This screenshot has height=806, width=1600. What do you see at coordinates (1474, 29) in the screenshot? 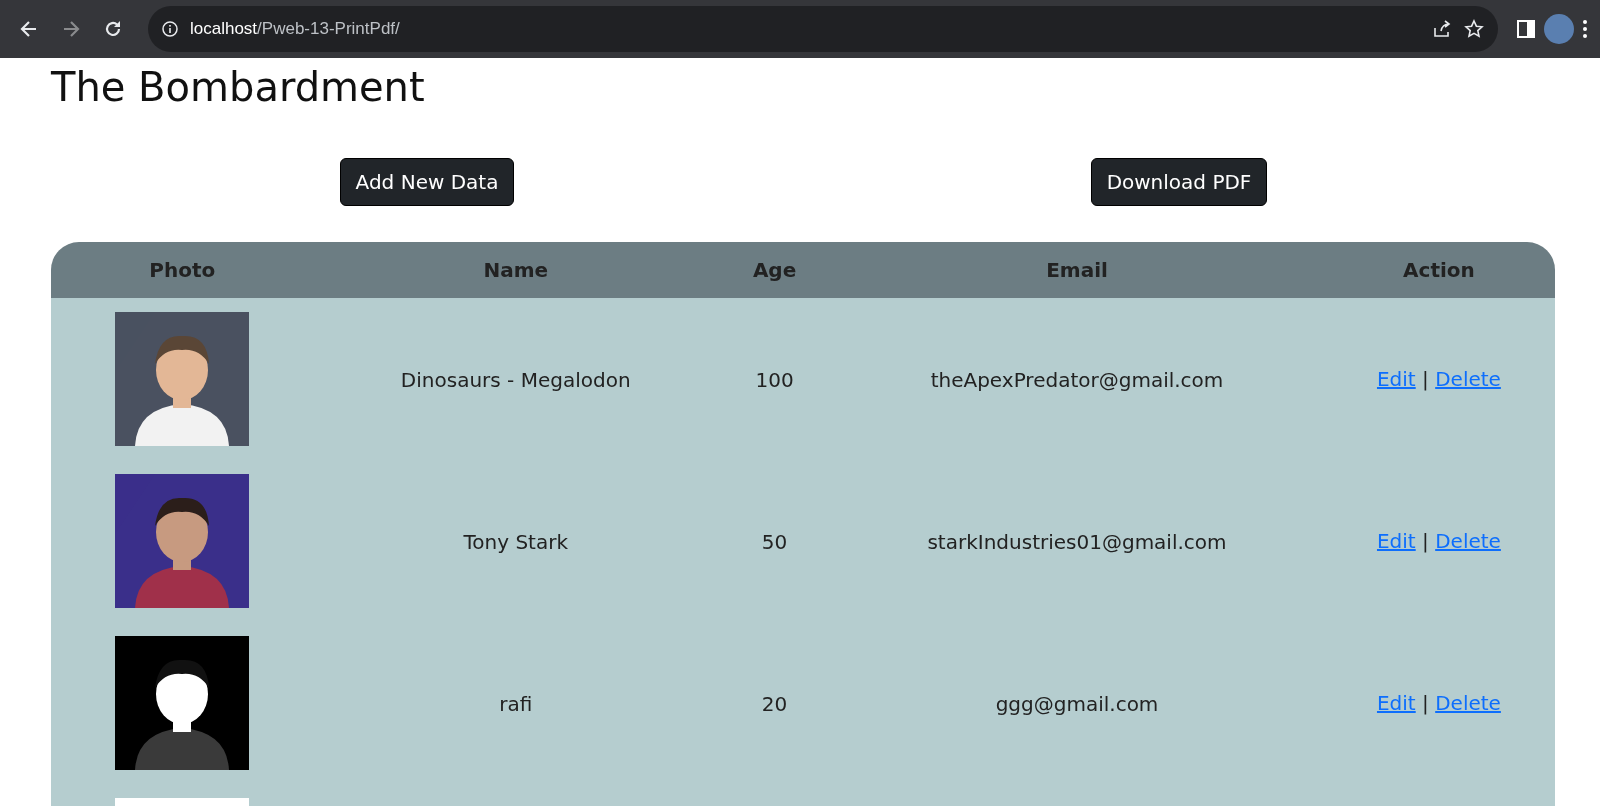
I see `star-icon` at bounding box center [1474, 29].